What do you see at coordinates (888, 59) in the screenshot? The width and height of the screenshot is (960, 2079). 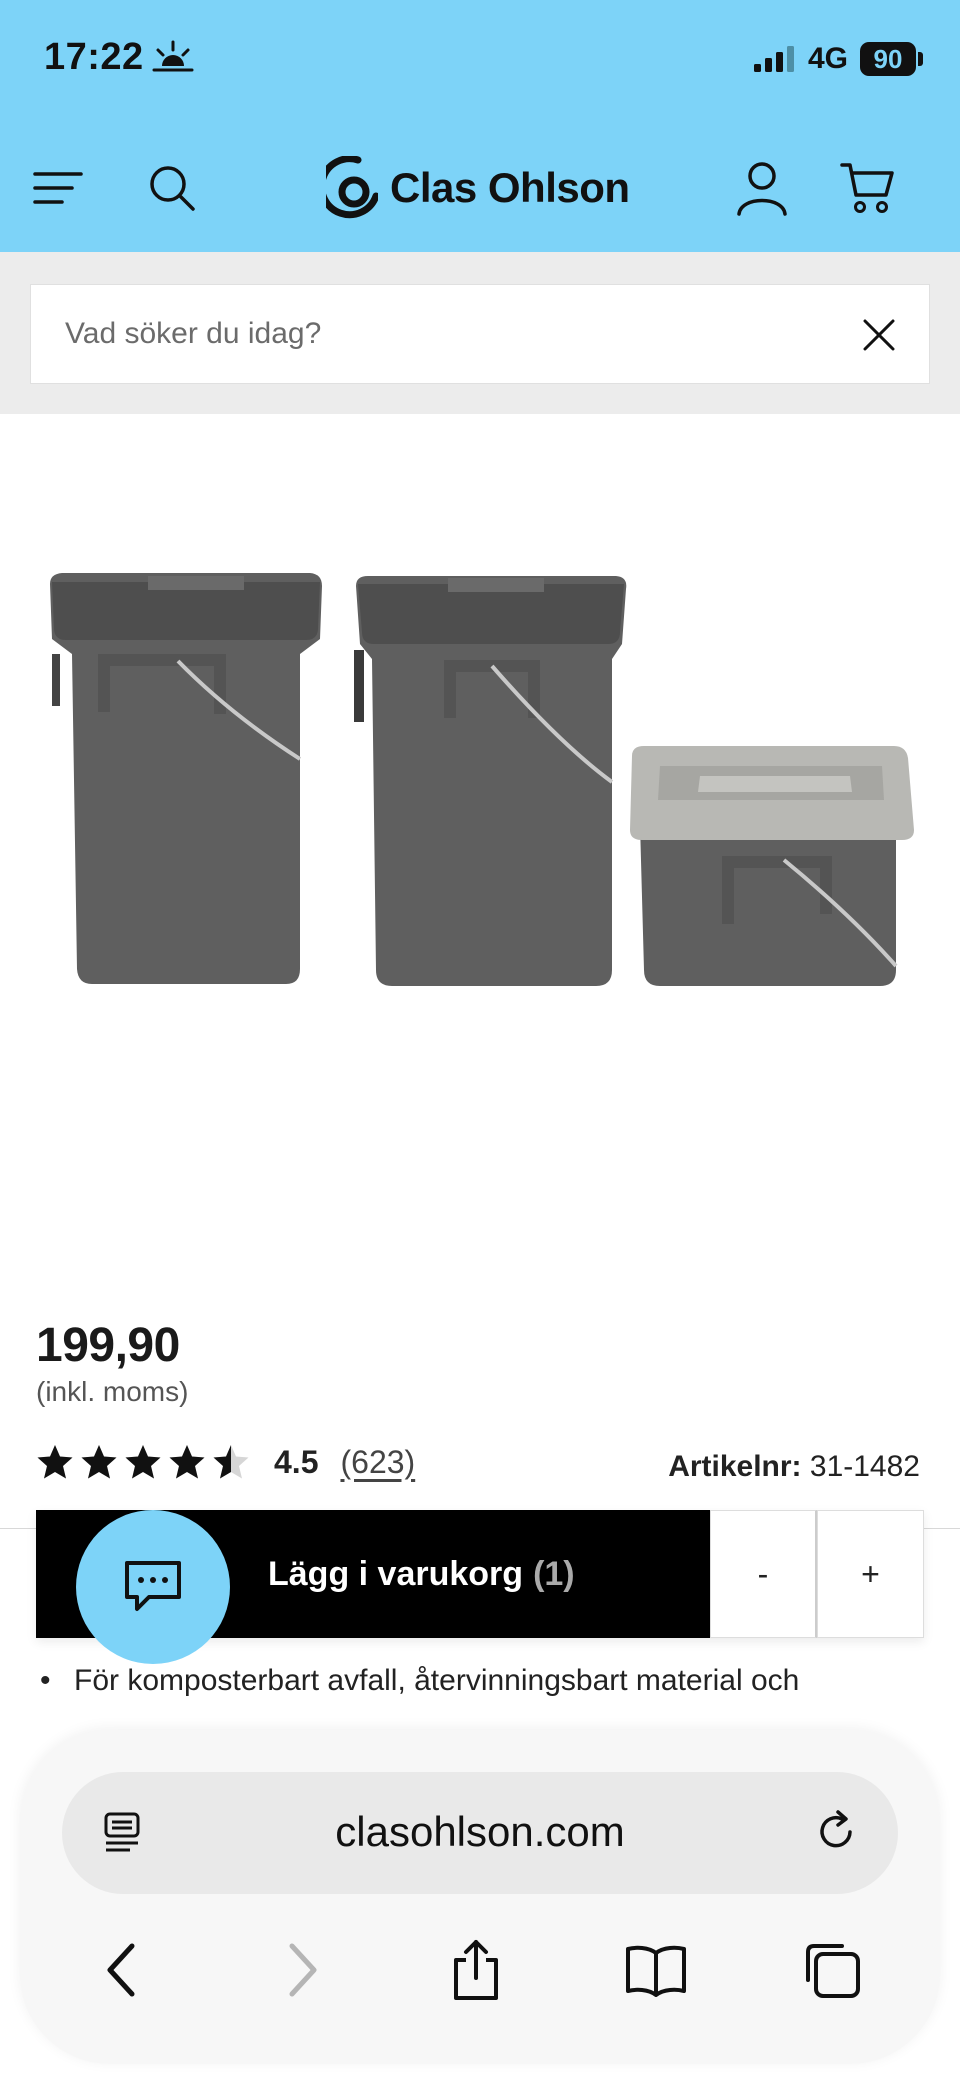 I see `battery-indicator: 90` at bounding box center [888, 59].